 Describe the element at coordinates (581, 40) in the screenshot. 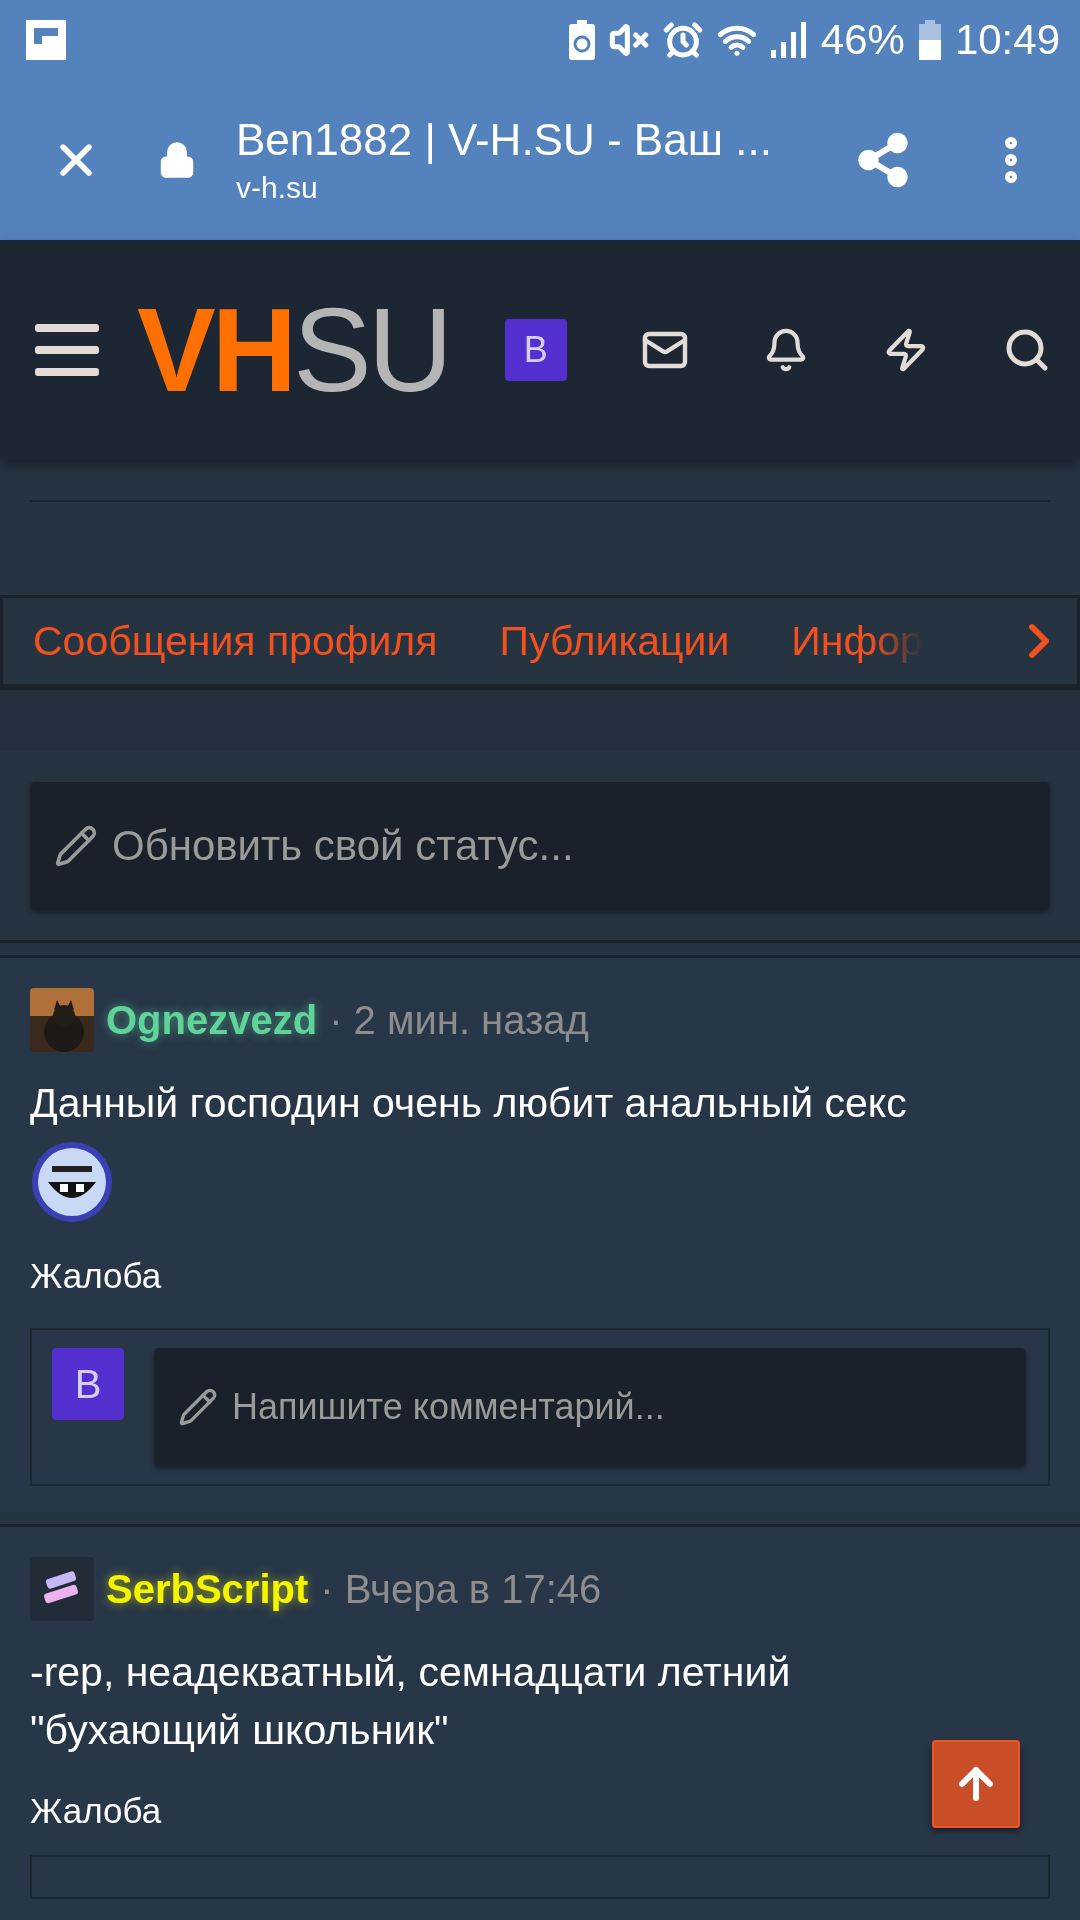

I see `battery-saver-icon` at that location.